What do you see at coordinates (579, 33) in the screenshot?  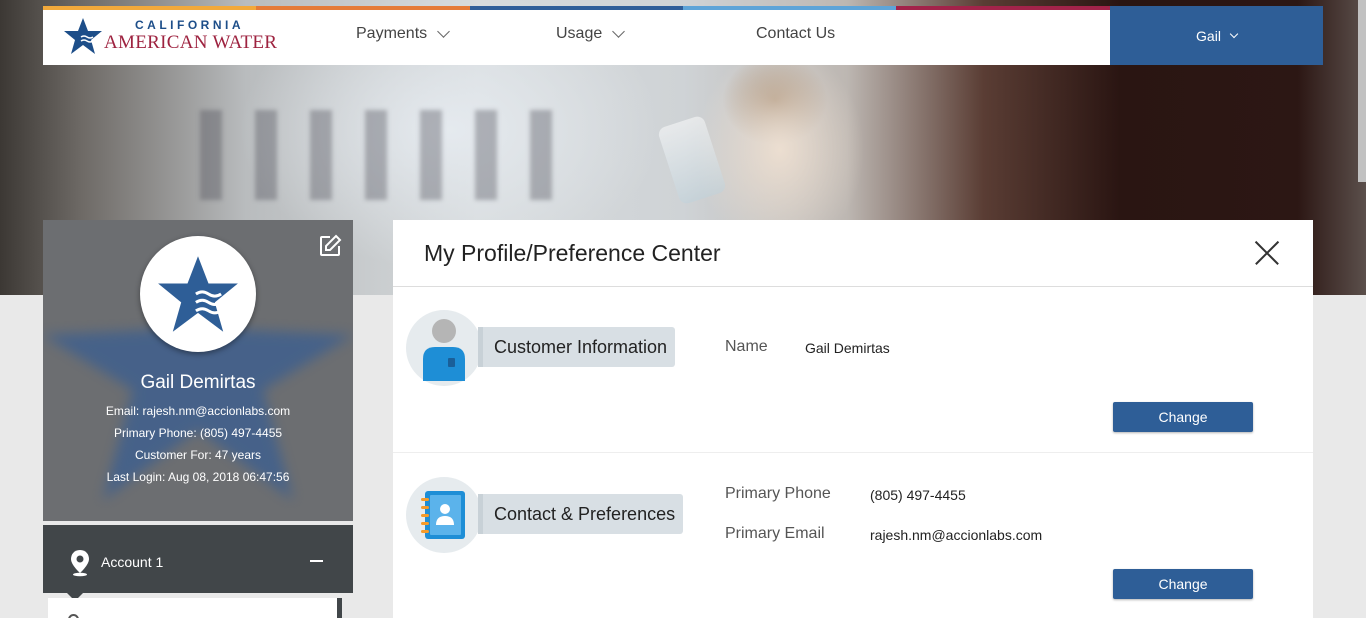 I see `nav-usage-label: Usage` at bounding box center [579, 33].